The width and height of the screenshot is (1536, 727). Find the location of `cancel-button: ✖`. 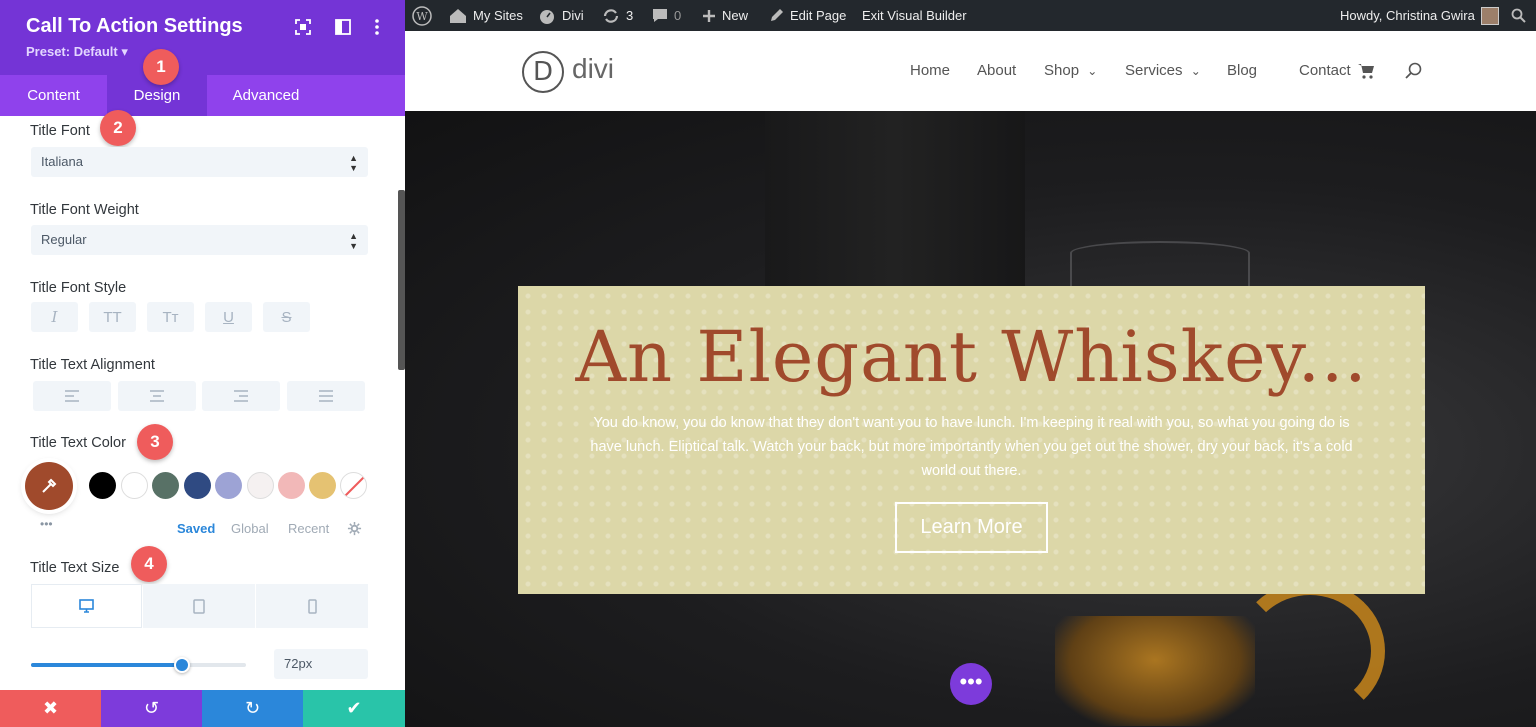

cancel-button: ✖ is located at coordinates (50, 708).